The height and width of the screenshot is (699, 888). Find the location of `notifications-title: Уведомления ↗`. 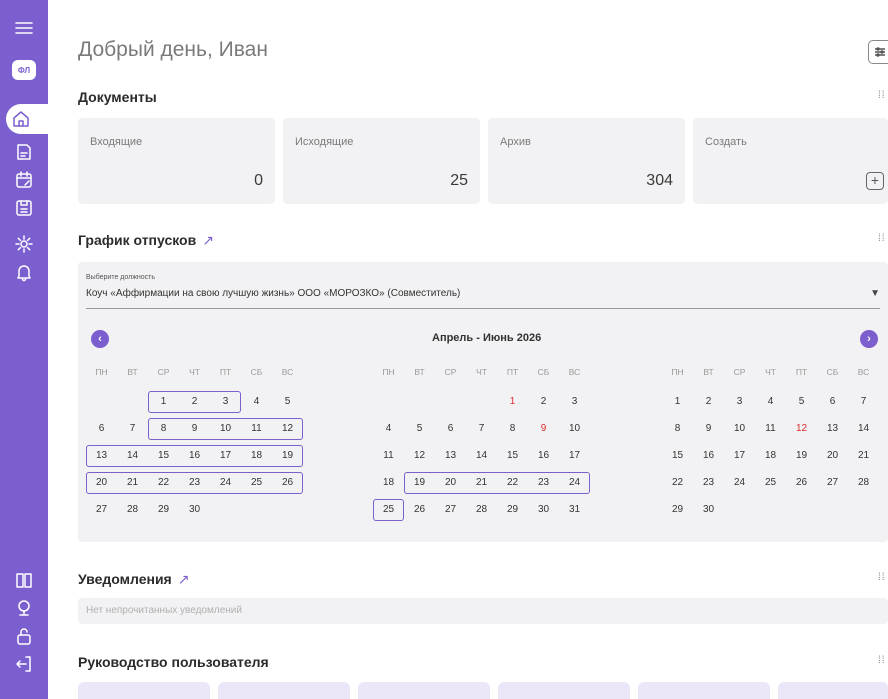

notifications-title: Уведомления ↗ is located at coordinates (133, 579).